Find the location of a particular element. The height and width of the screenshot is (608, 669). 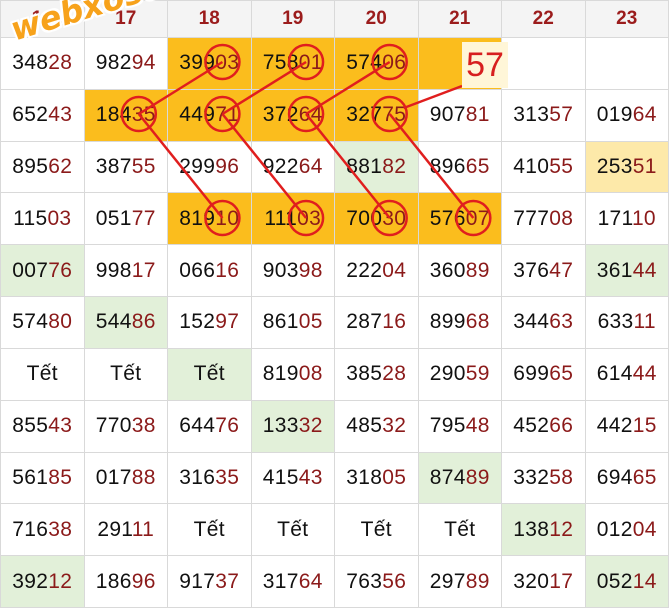

result-cell: 89665 is located at coordinates (459, 167).